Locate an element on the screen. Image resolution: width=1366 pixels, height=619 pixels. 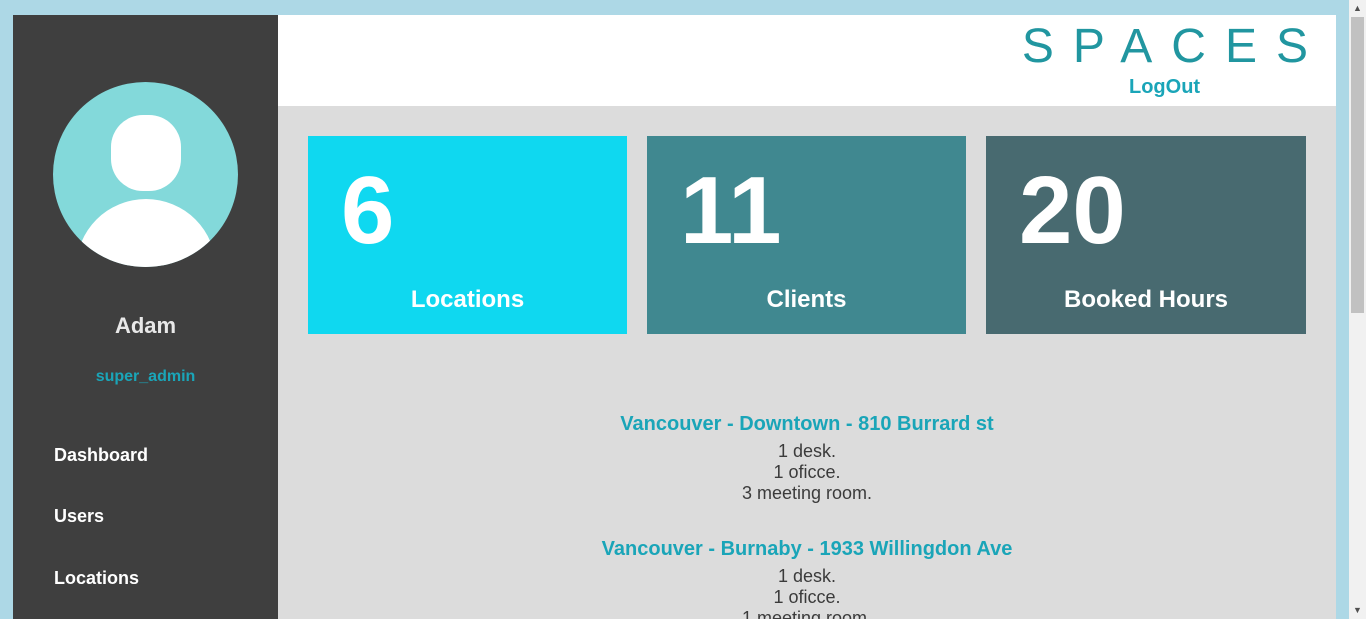
stat-value: 11 is located at coordinates (731, 210).